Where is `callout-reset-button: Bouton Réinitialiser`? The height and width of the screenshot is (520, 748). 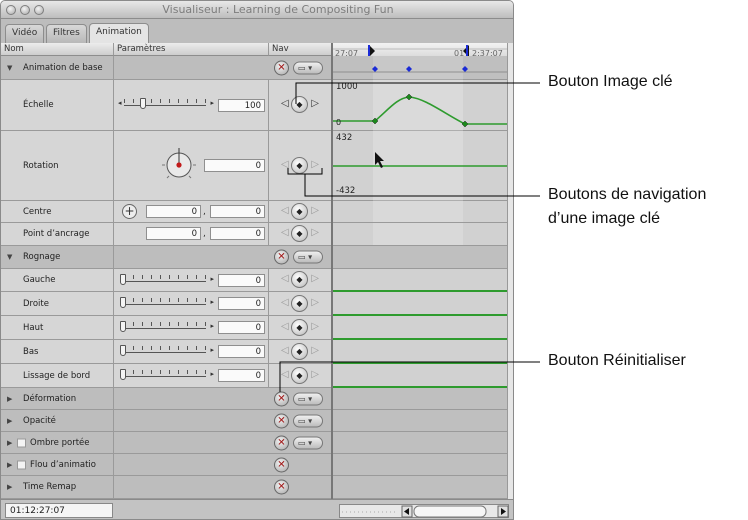 callout-reset-button: Bouton Réinitialiser is located at coordinates (617, 360).